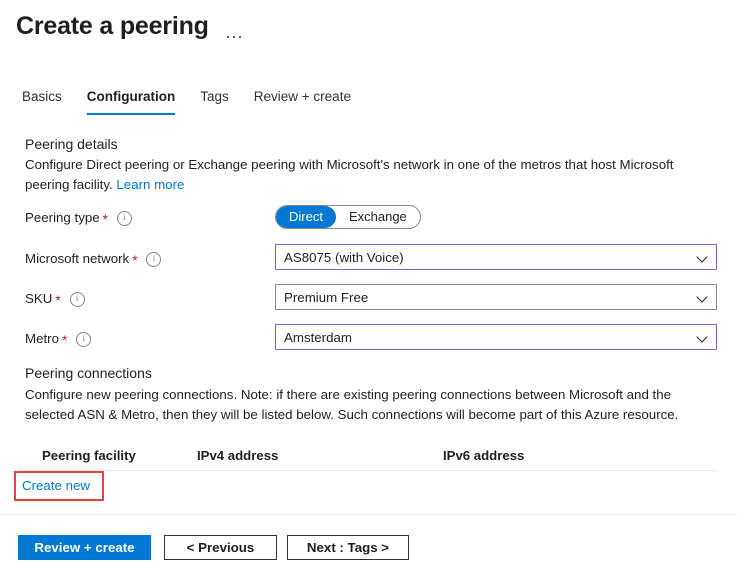 The image size is (737, 576). What do you see at coordinates (89, 455) in the screenshot?
I see `column-header-peering-facility: Peering facility` at bounding box center [89, 455].